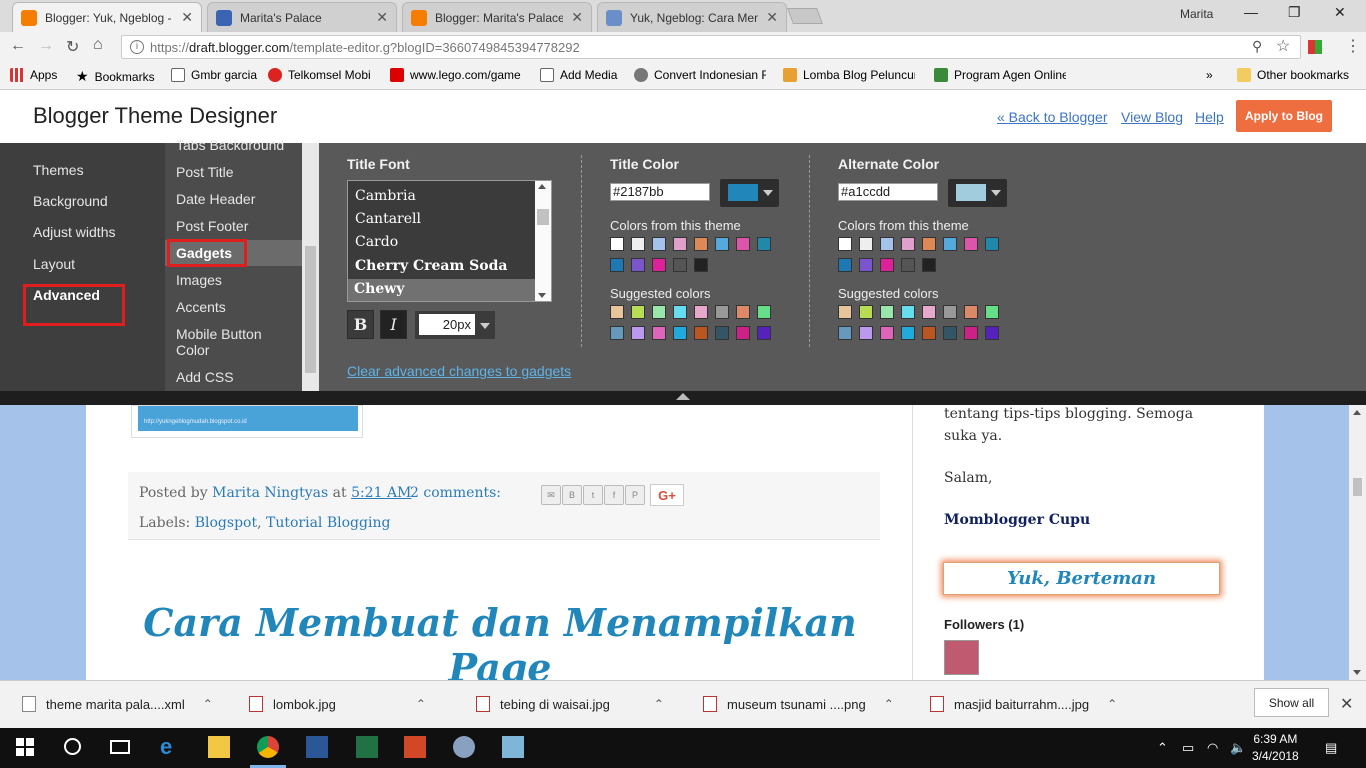  I want to click on browser-tab-4: Yuk, Ngeblog: Cara Mem ✕, so click(692, 17).